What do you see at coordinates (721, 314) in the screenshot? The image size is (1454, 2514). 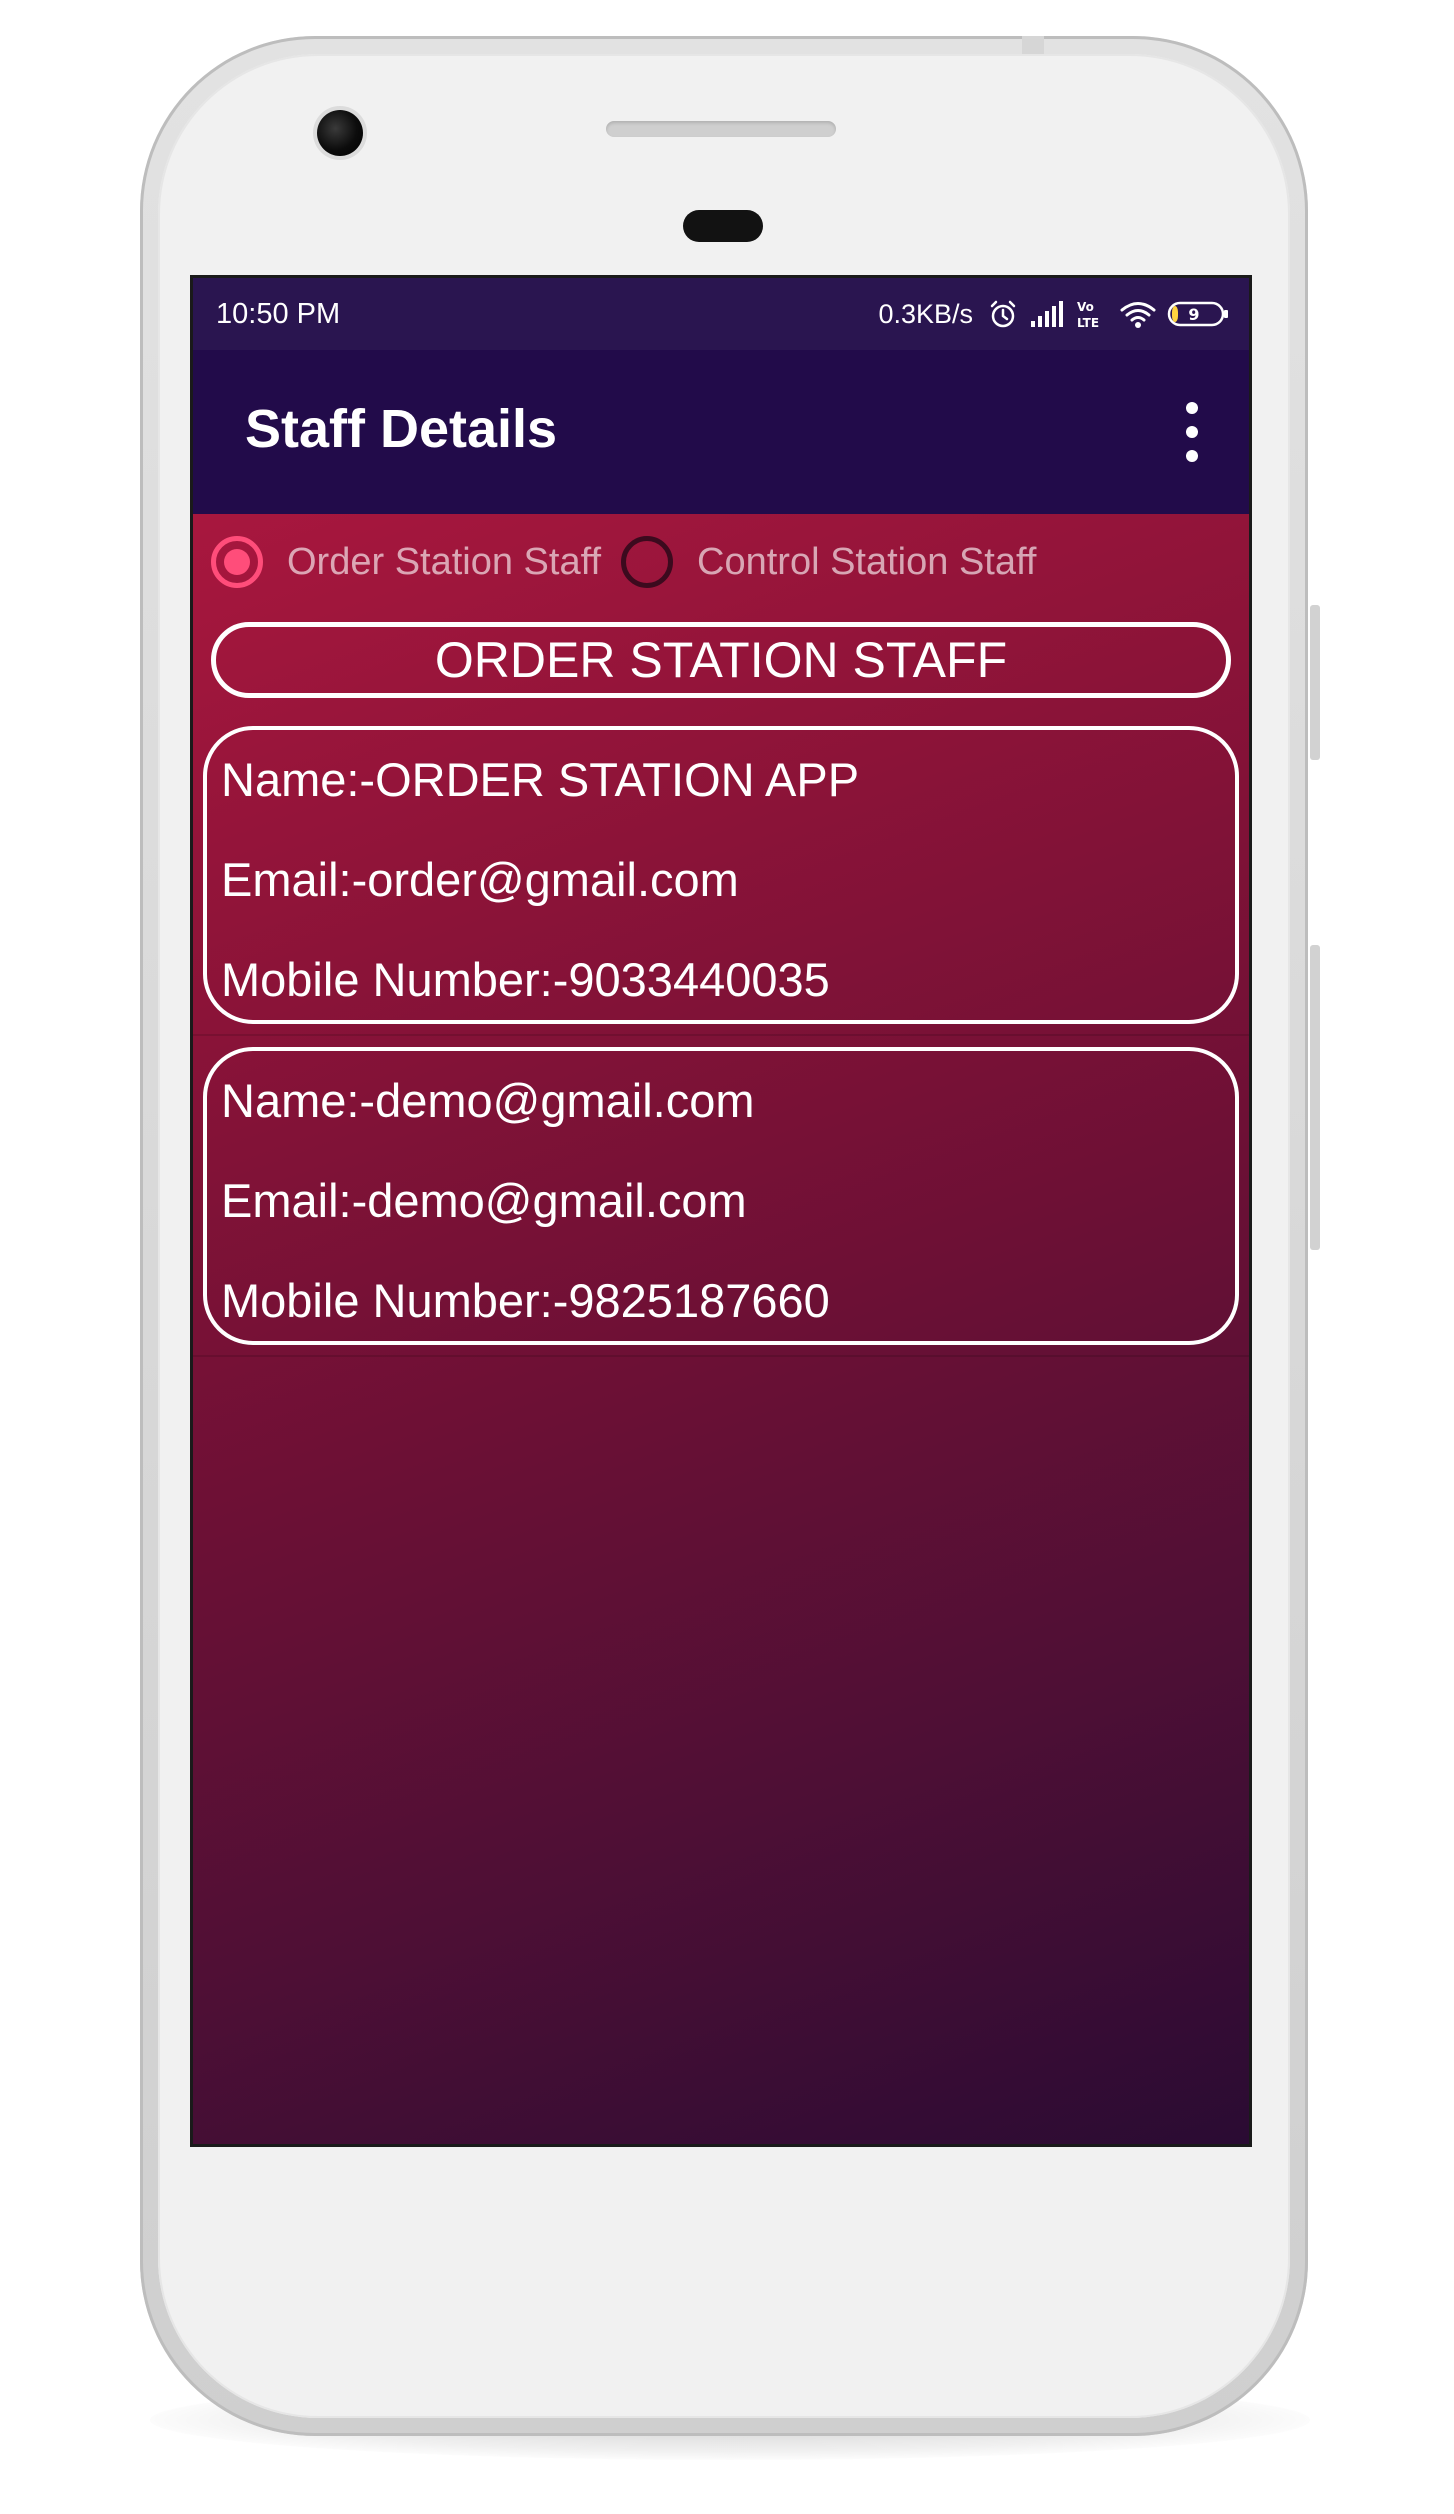 I see `status-bar: 10:50 PM 0.3KB/s Vo LTE 9` at bounding box center [721, 314].